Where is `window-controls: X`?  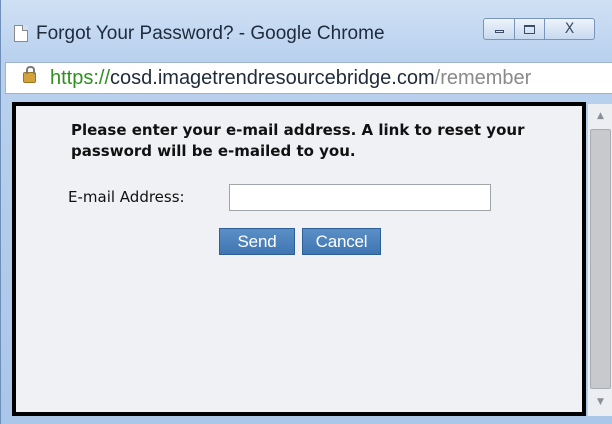
window-controls: X is located at coordinates (539, 30).